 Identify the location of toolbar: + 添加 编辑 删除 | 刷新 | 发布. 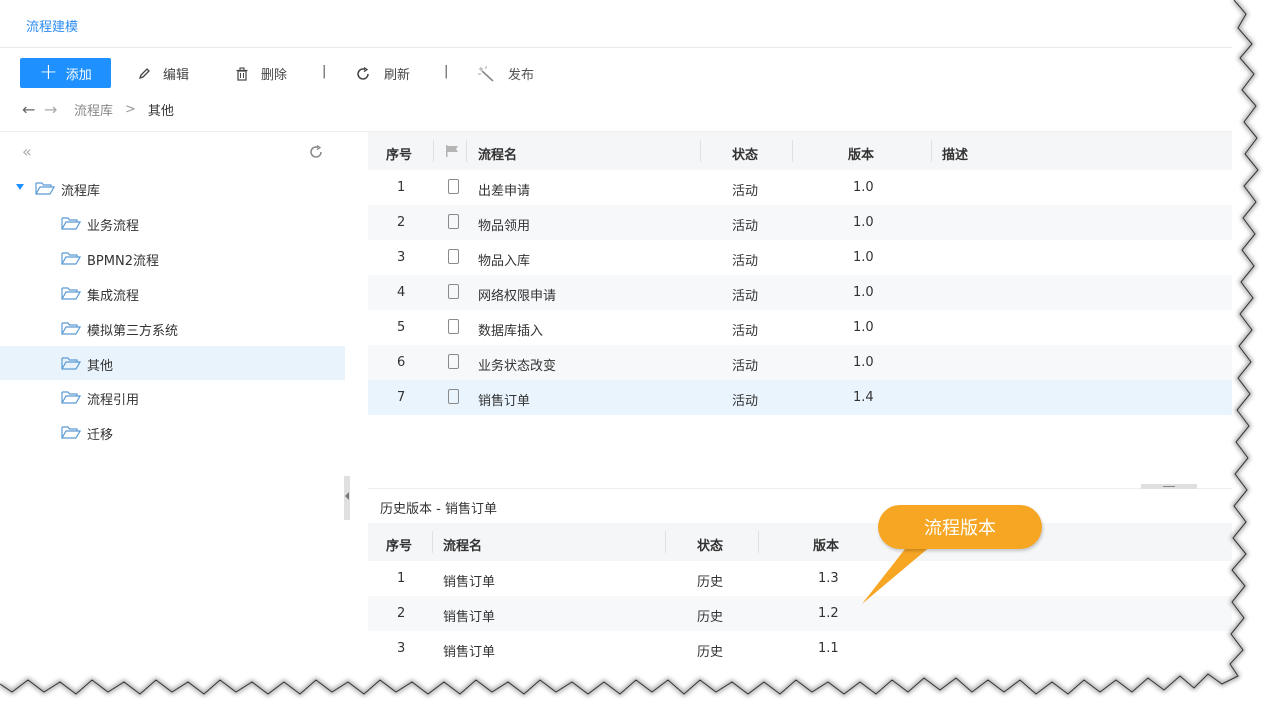
(616, 72).